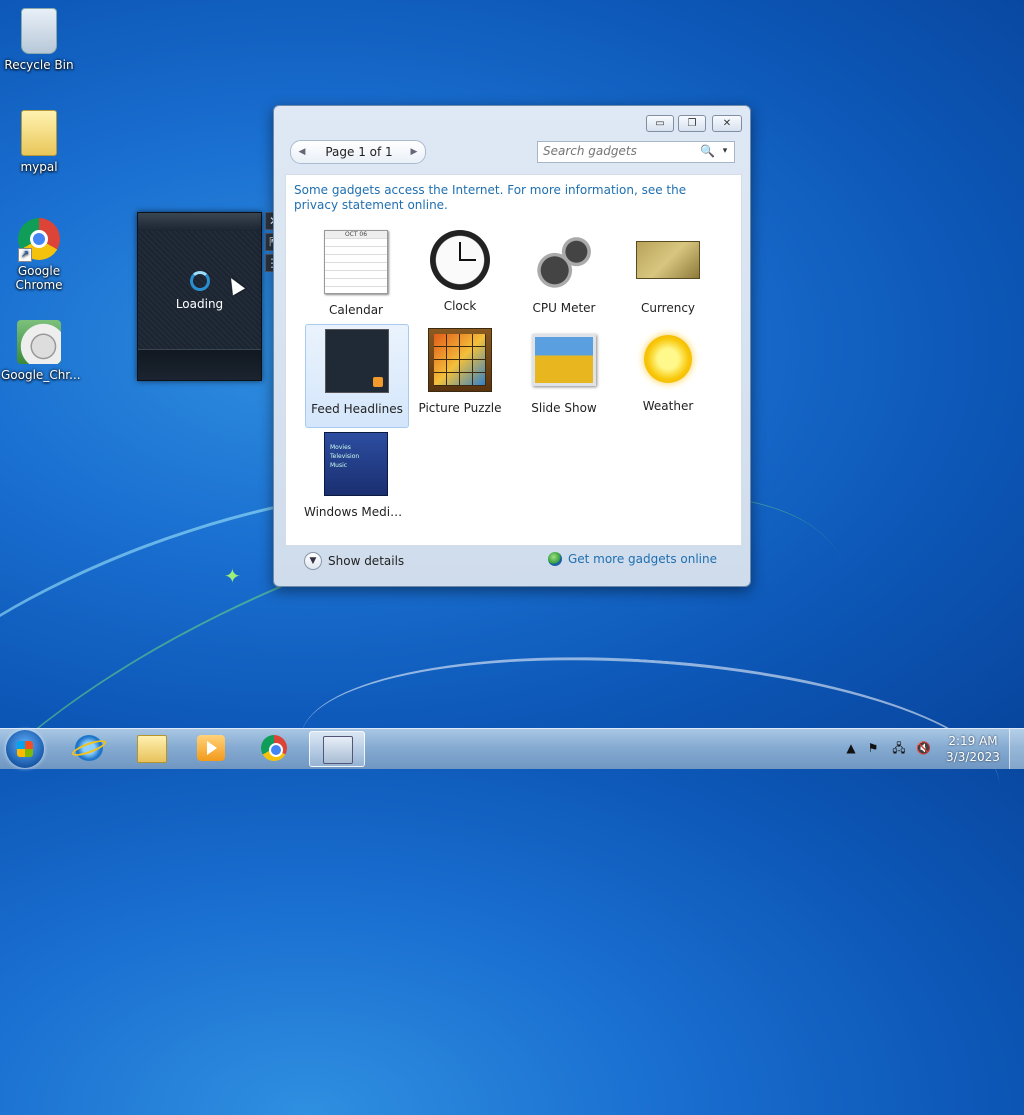  I want to click on desktop-icon-label: mypal, so click(39, 167).